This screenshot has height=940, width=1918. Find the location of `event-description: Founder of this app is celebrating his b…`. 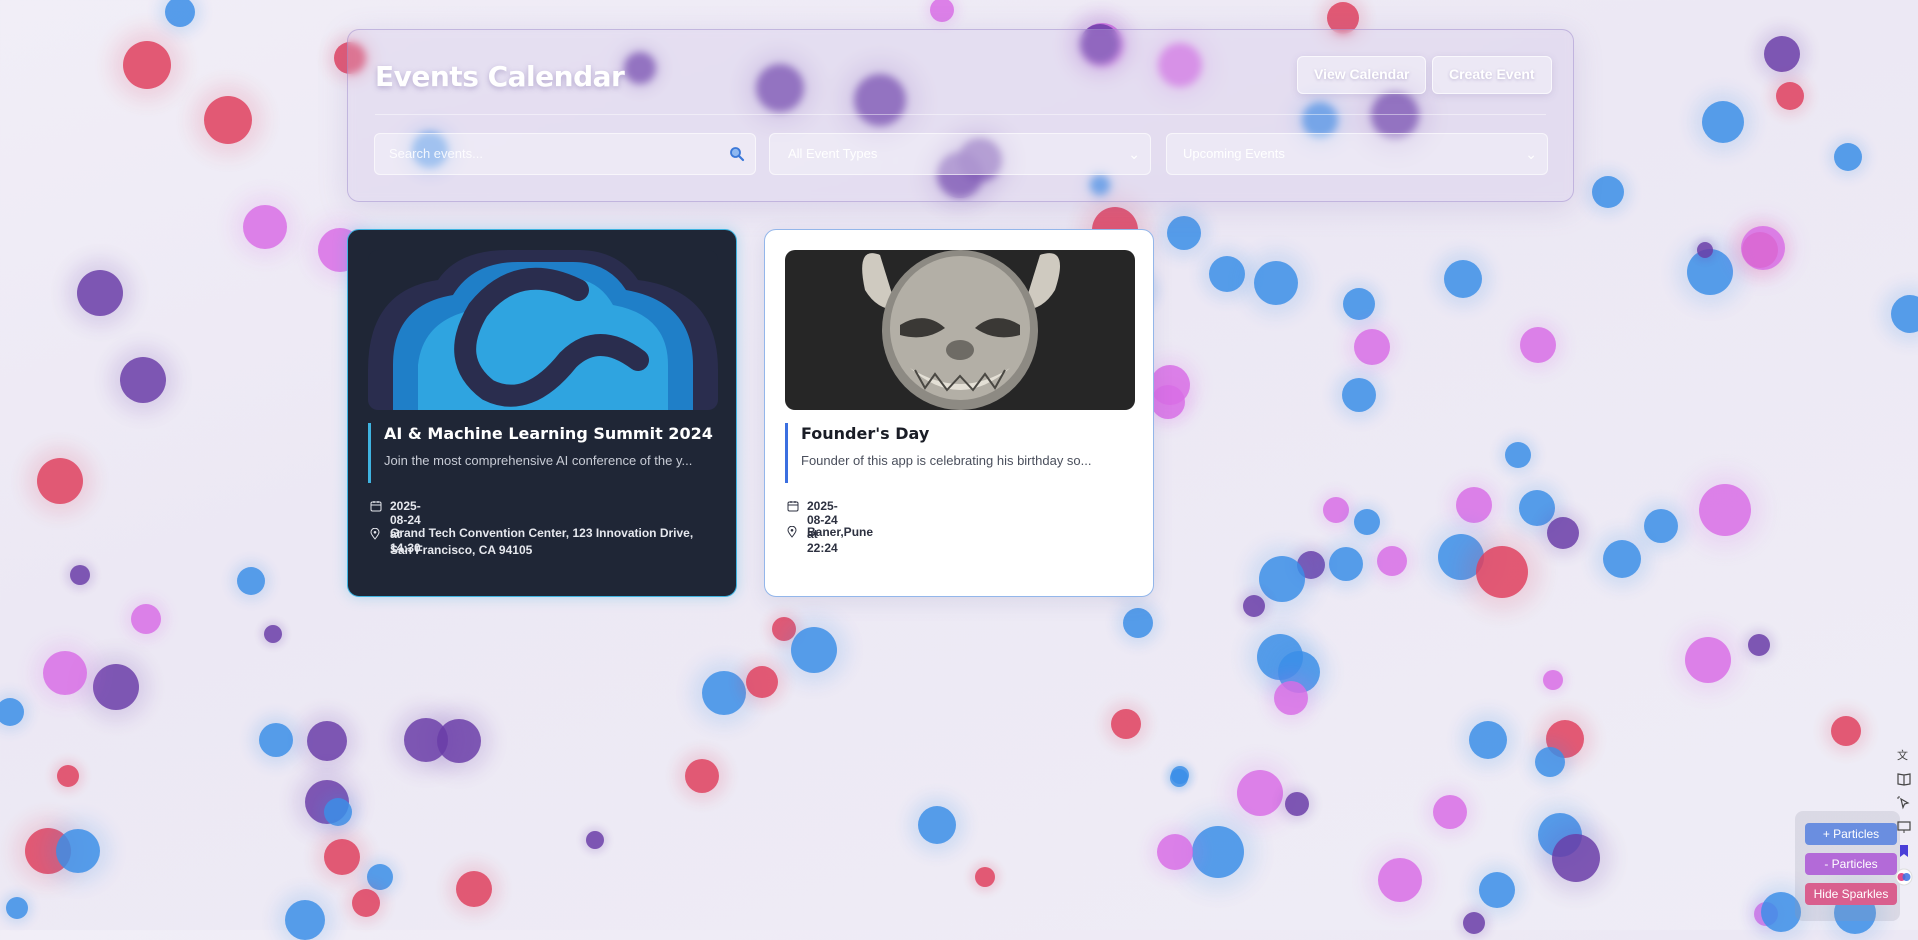

event-description: Founder of this app is celebrating his b… is located at coordinates (946, 460).